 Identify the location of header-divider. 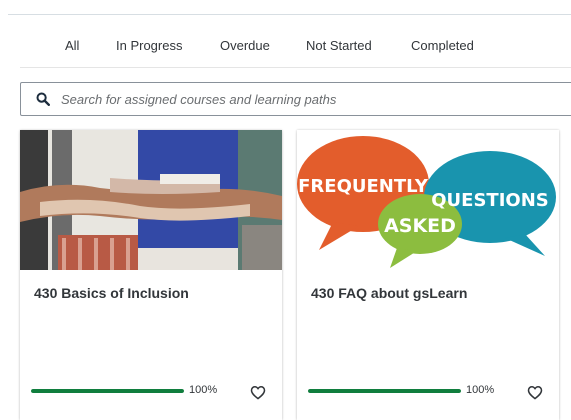
(289, 14).